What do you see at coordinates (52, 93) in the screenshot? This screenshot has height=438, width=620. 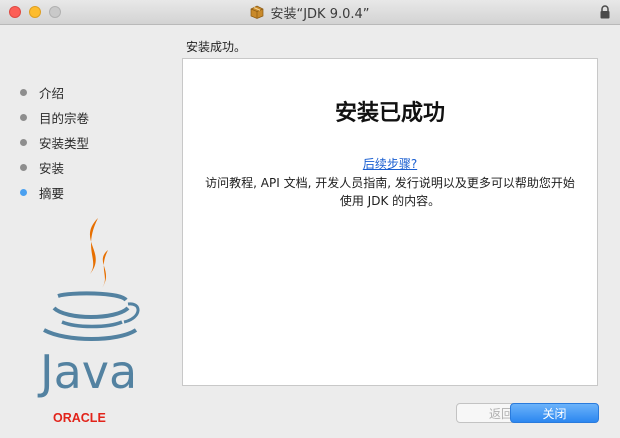 I see `step-label: 介绍` at bounding box center [52, 93].